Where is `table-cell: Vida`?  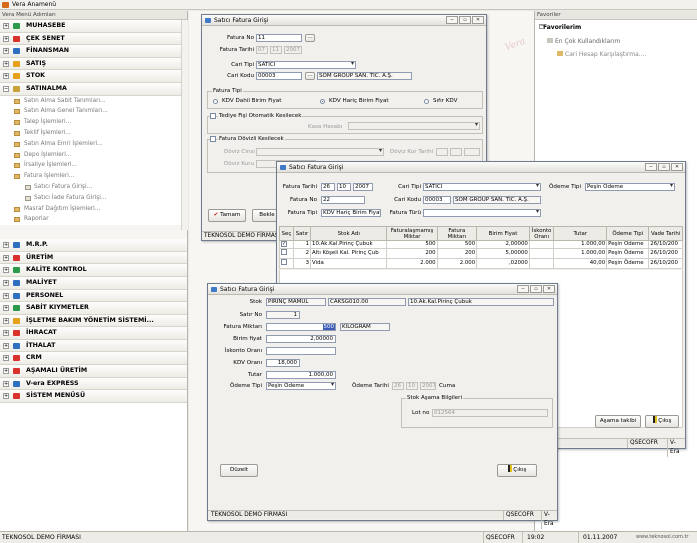 table-cell: Vida is located at coordinates (349, 263).